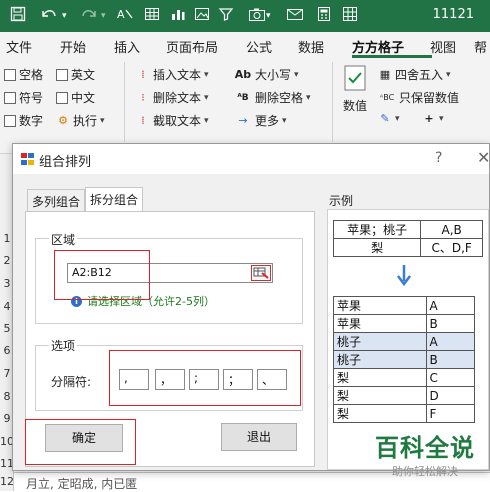 This screenshot has height=492, width=490. I want to click on filter-icon, so click(226, 16).